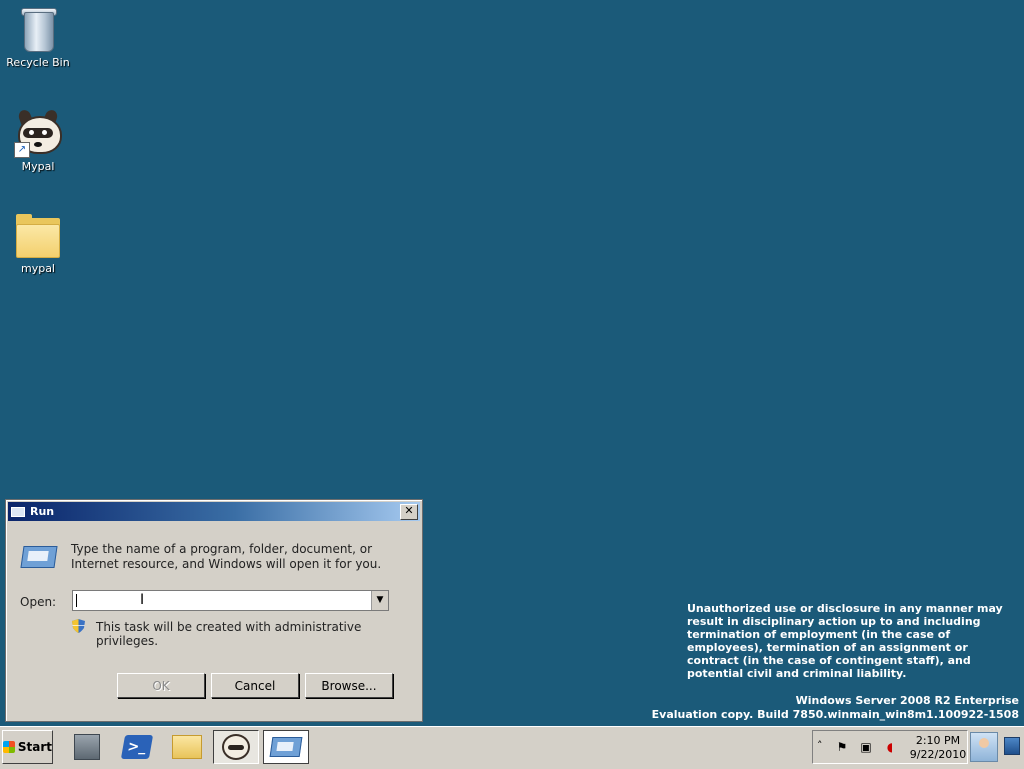 Image resolution: width=1024 pixels, height=769 pixels. Describe the element at coordinates (512, 747) in the screenshot. I see `taskbar: Start >_ ˄ ⚑ ▣ ◖ 2:10 PM 9/22/2010` at that location.